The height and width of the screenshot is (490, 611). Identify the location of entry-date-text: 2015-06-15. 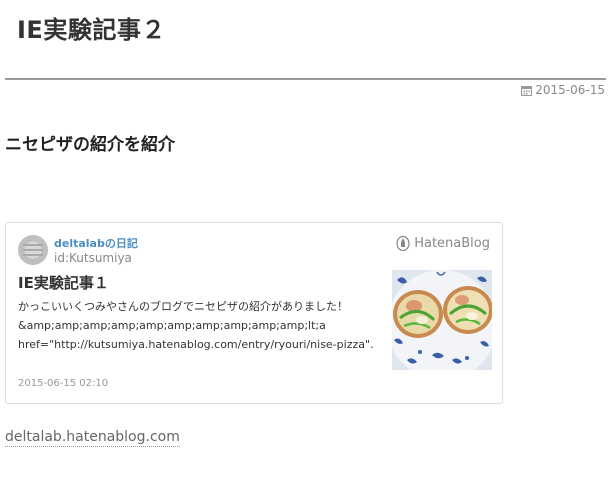
(570, 90).